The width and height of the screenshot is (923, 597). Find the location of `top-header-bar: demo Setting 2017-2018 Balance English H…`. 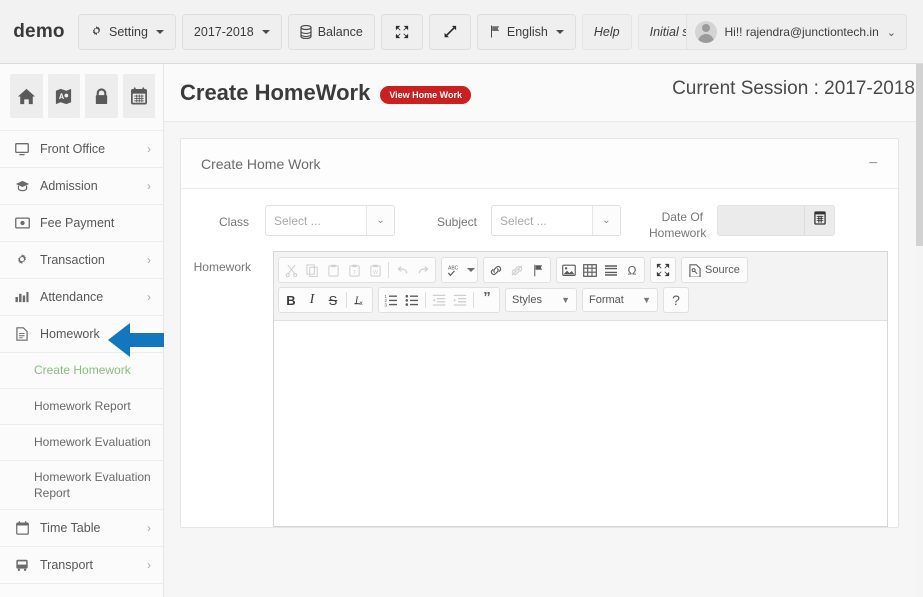

top-header-bar: demo Setting 2017-2018 Balance English H… is located at coordinates (461, 32).